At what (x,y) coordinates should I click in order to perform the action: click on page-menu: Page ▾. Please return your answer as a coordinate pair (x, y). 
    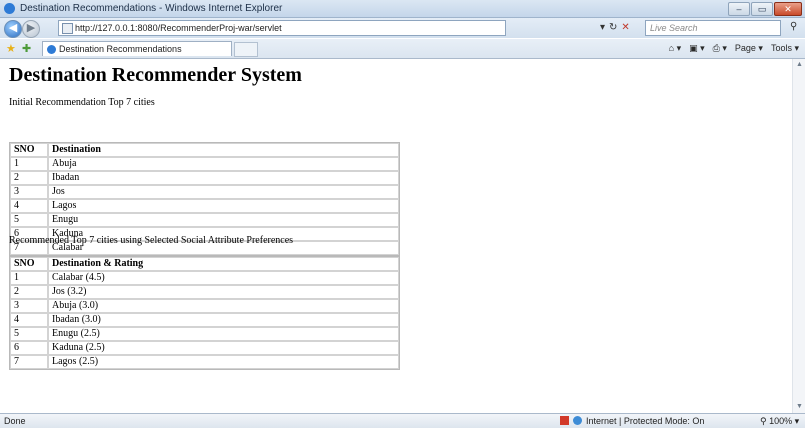
    Looking at the image, I should click on (749, 48).